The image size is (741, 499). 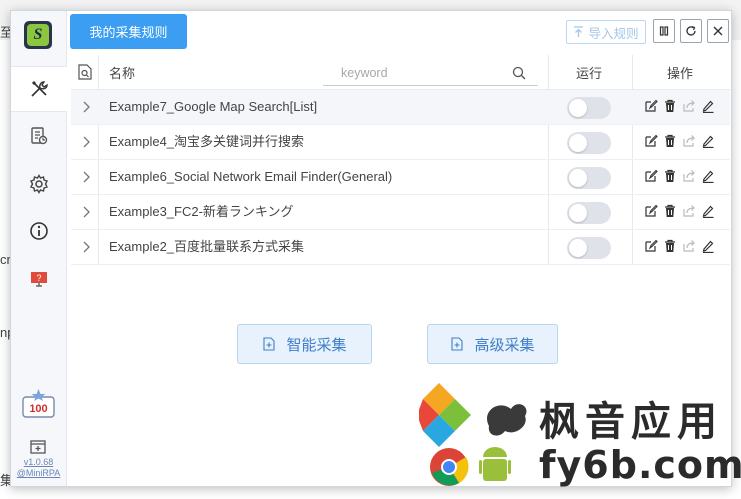 What do you see at coordinates (213, 107) in the screenshot?
I see `rule-name: Example7_Google Map Search[List]` at bounding box center [213, 107].